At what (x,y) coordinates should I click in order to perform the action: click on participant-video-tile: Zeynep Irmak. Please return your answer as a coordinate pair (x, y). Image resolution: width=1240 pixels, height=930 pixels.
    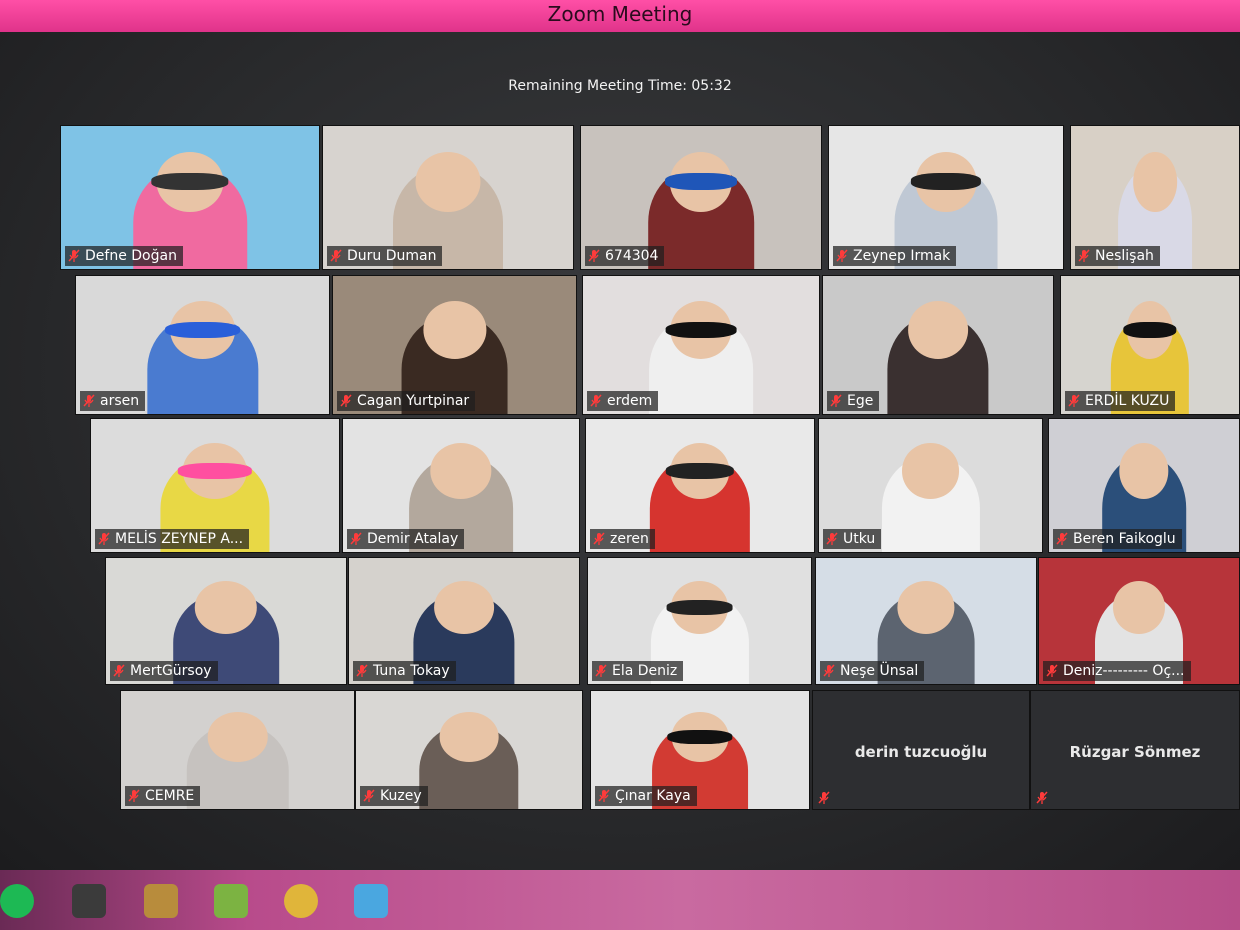
    Looking at the image, I should click on (946, 197).